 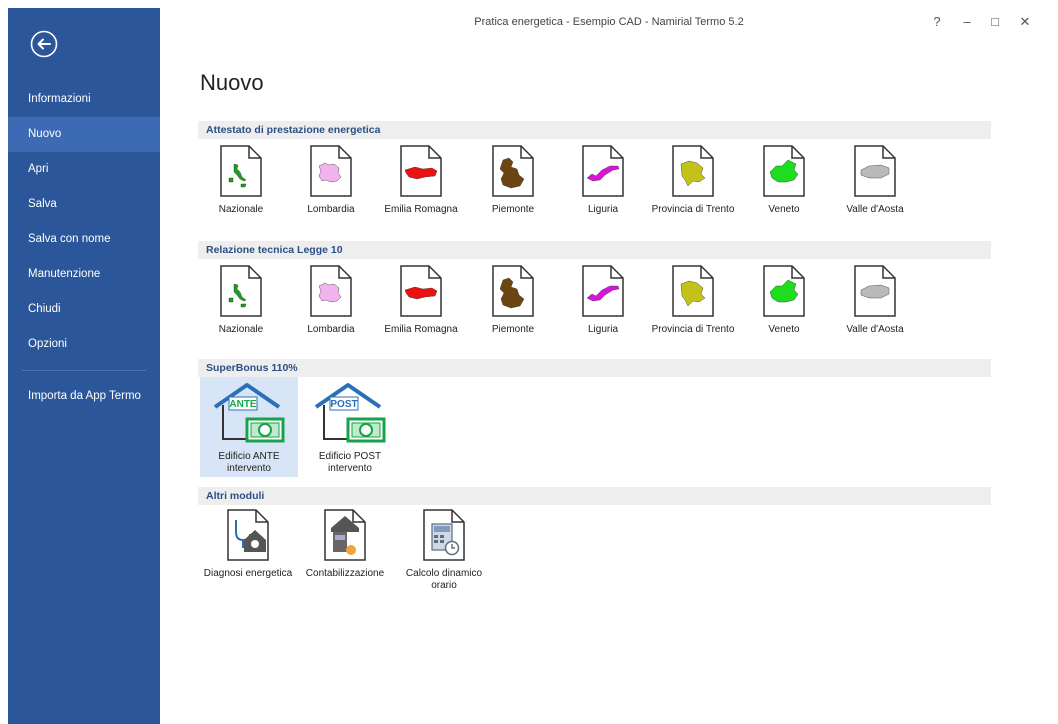 What do you see at coordinates (248, 535) in the screenshot?
I see `stethoscope-house-icon` at bounding box center [248, 535].